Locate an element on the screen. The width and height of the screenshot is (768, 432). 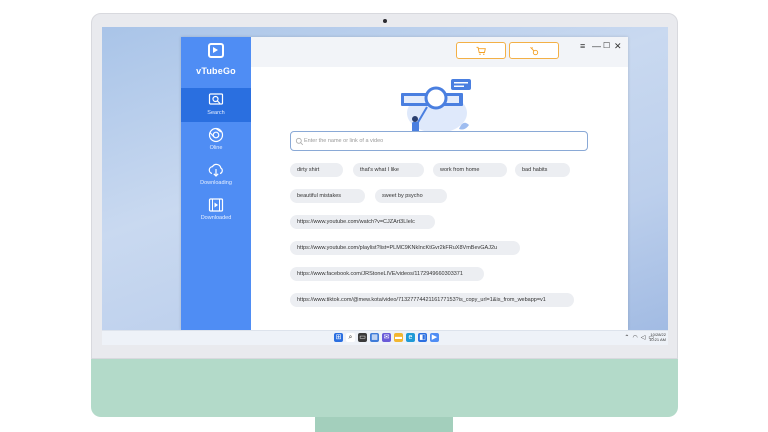
taskbar-icons: ⊞ ⌕ ▭ ▦ ✉ ▬ e ◧ ▶ is located at coordinates (386, 337).